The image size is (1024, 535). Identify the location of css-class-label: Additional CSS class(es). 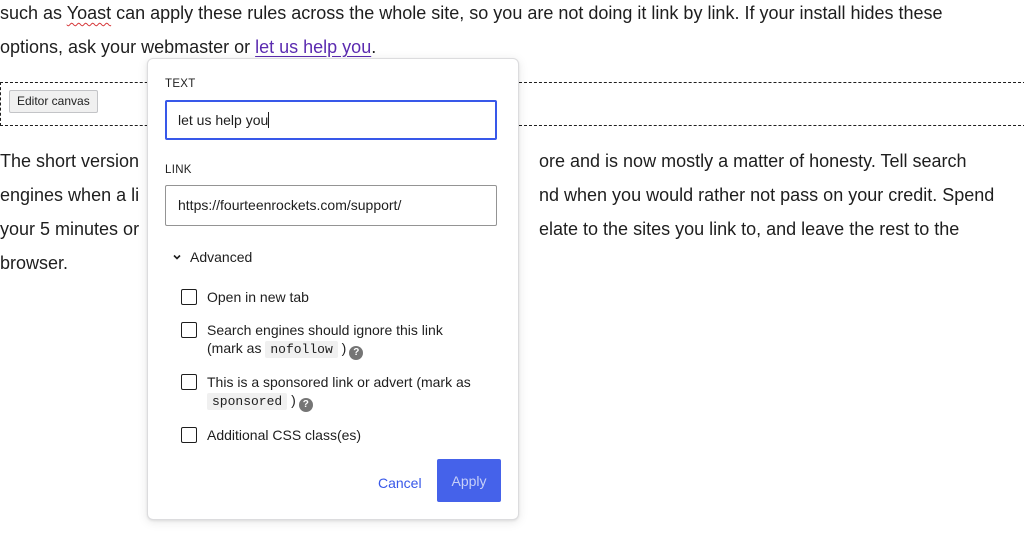
(284, 435).